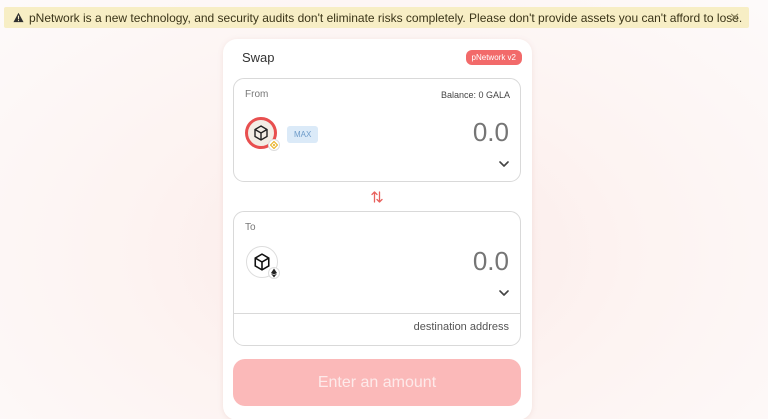 The width and height of the screenshot is (768, 419). What do you see at coordinates (493, 57) in the screenshot?
I see `version-badge: pNetwork v2` at bounding box center [493, 57].